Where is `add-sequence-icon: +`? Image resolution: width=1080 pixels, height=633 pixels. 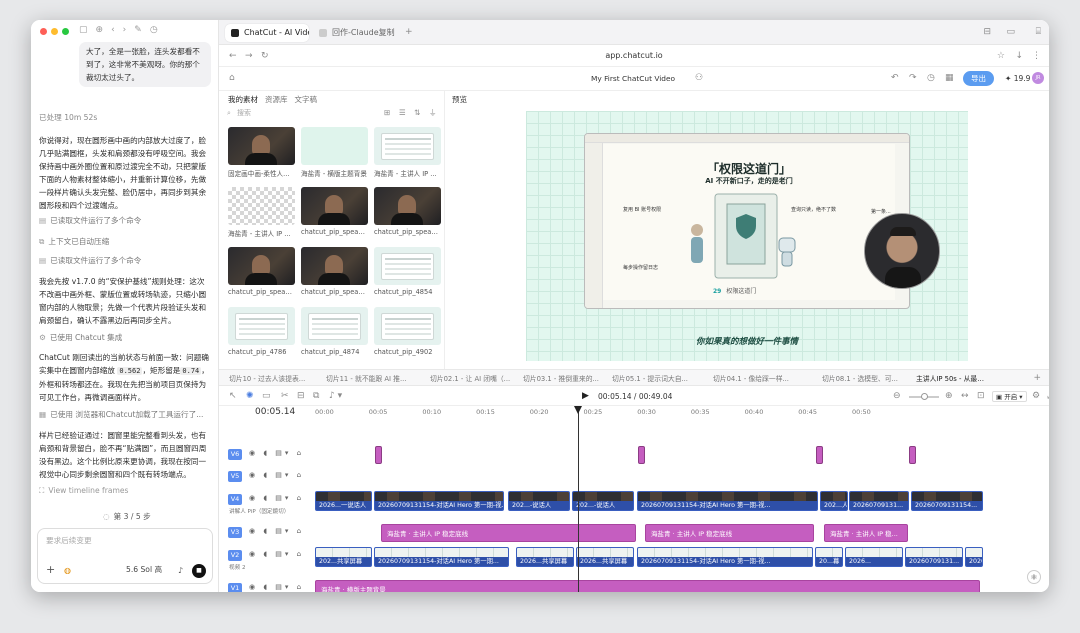 add-sequence-icon: + is located at coordinates (1037, 378).